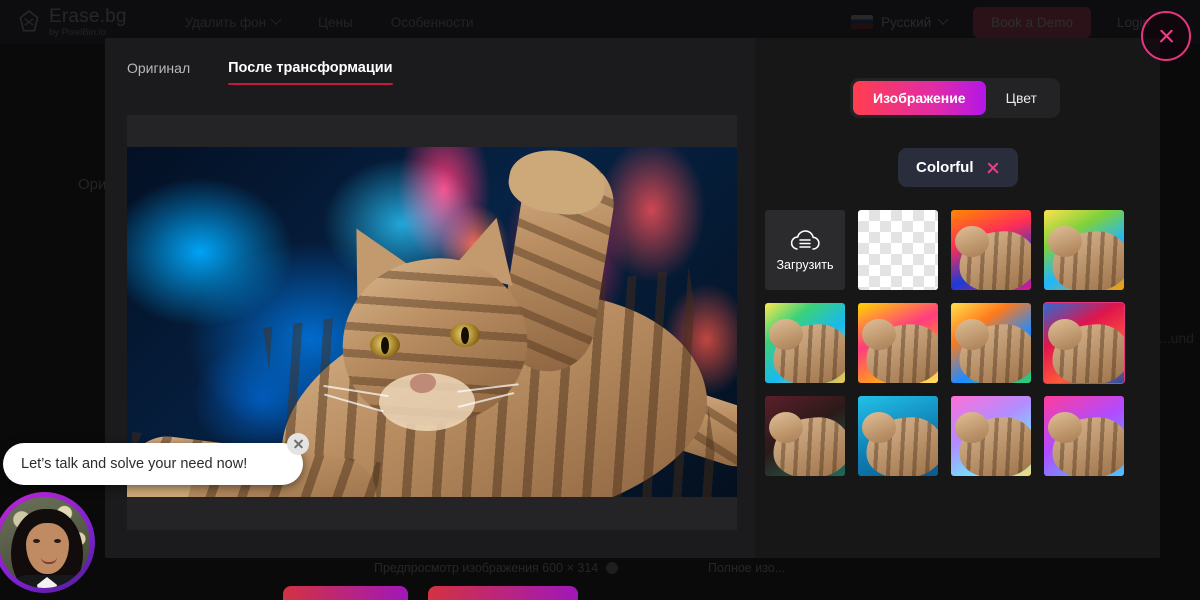  What do you see at coordinates (385, 345) in the screenshot?
I see `cat-eye-left` at bounding box center [385, 345].